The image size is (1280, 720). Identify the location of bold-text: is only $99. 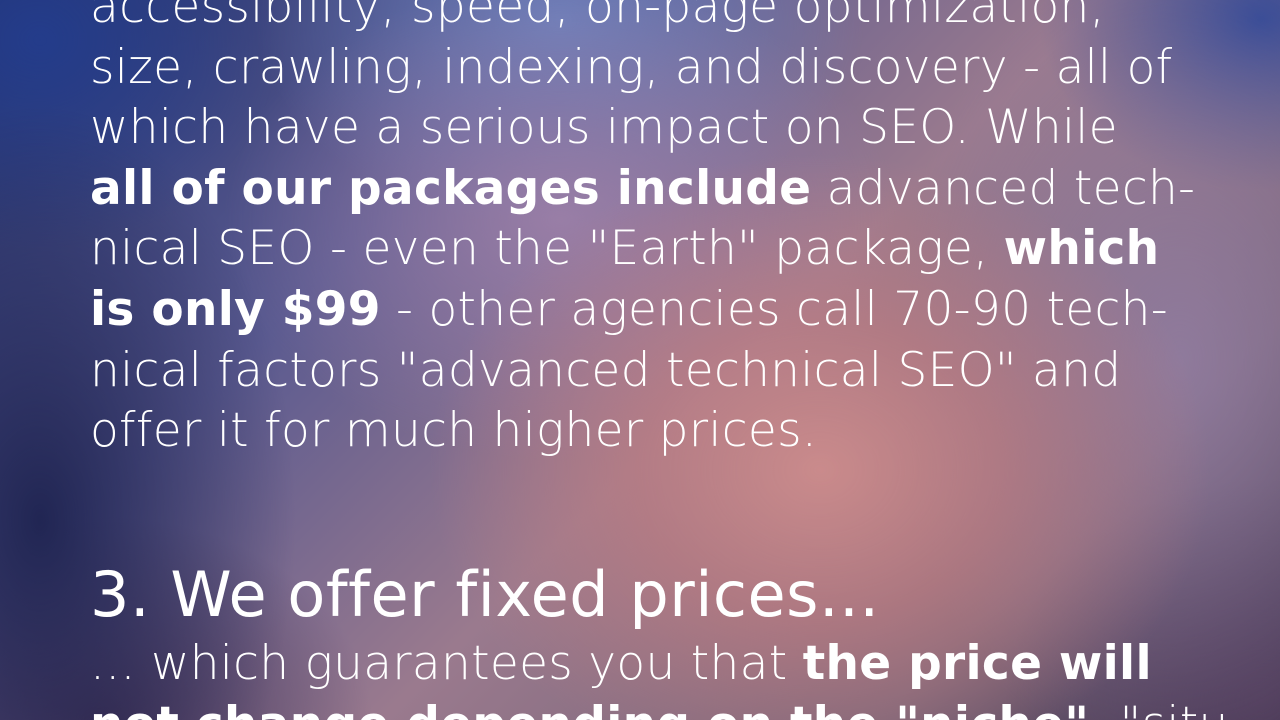
(235, 309).